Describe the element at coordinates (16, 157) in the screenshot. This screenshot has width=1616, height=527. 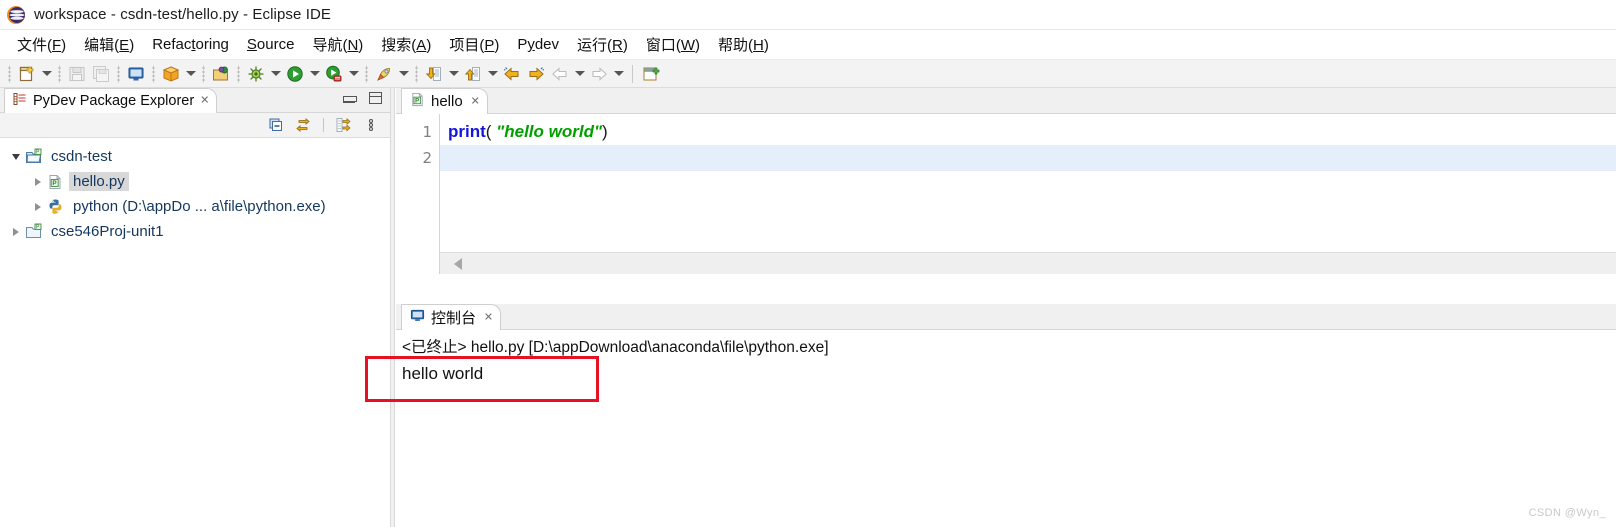
I see `chevron-down-icon` at that location.